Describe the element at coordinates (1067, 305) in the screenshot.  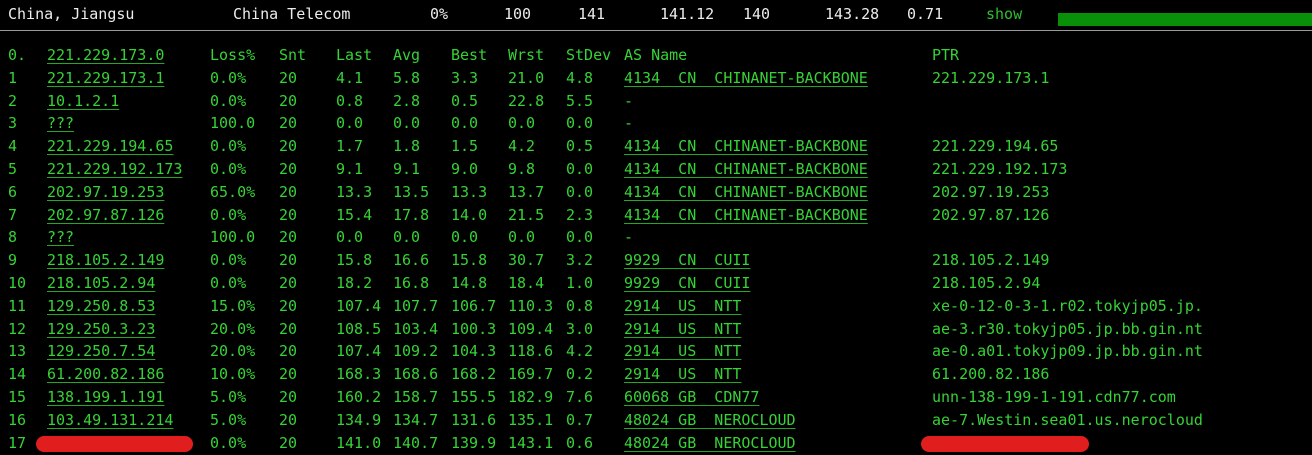
I see `cell-ptr: xe-0-12-0-3-1.r02.tokyjp05.jp.` at that location.